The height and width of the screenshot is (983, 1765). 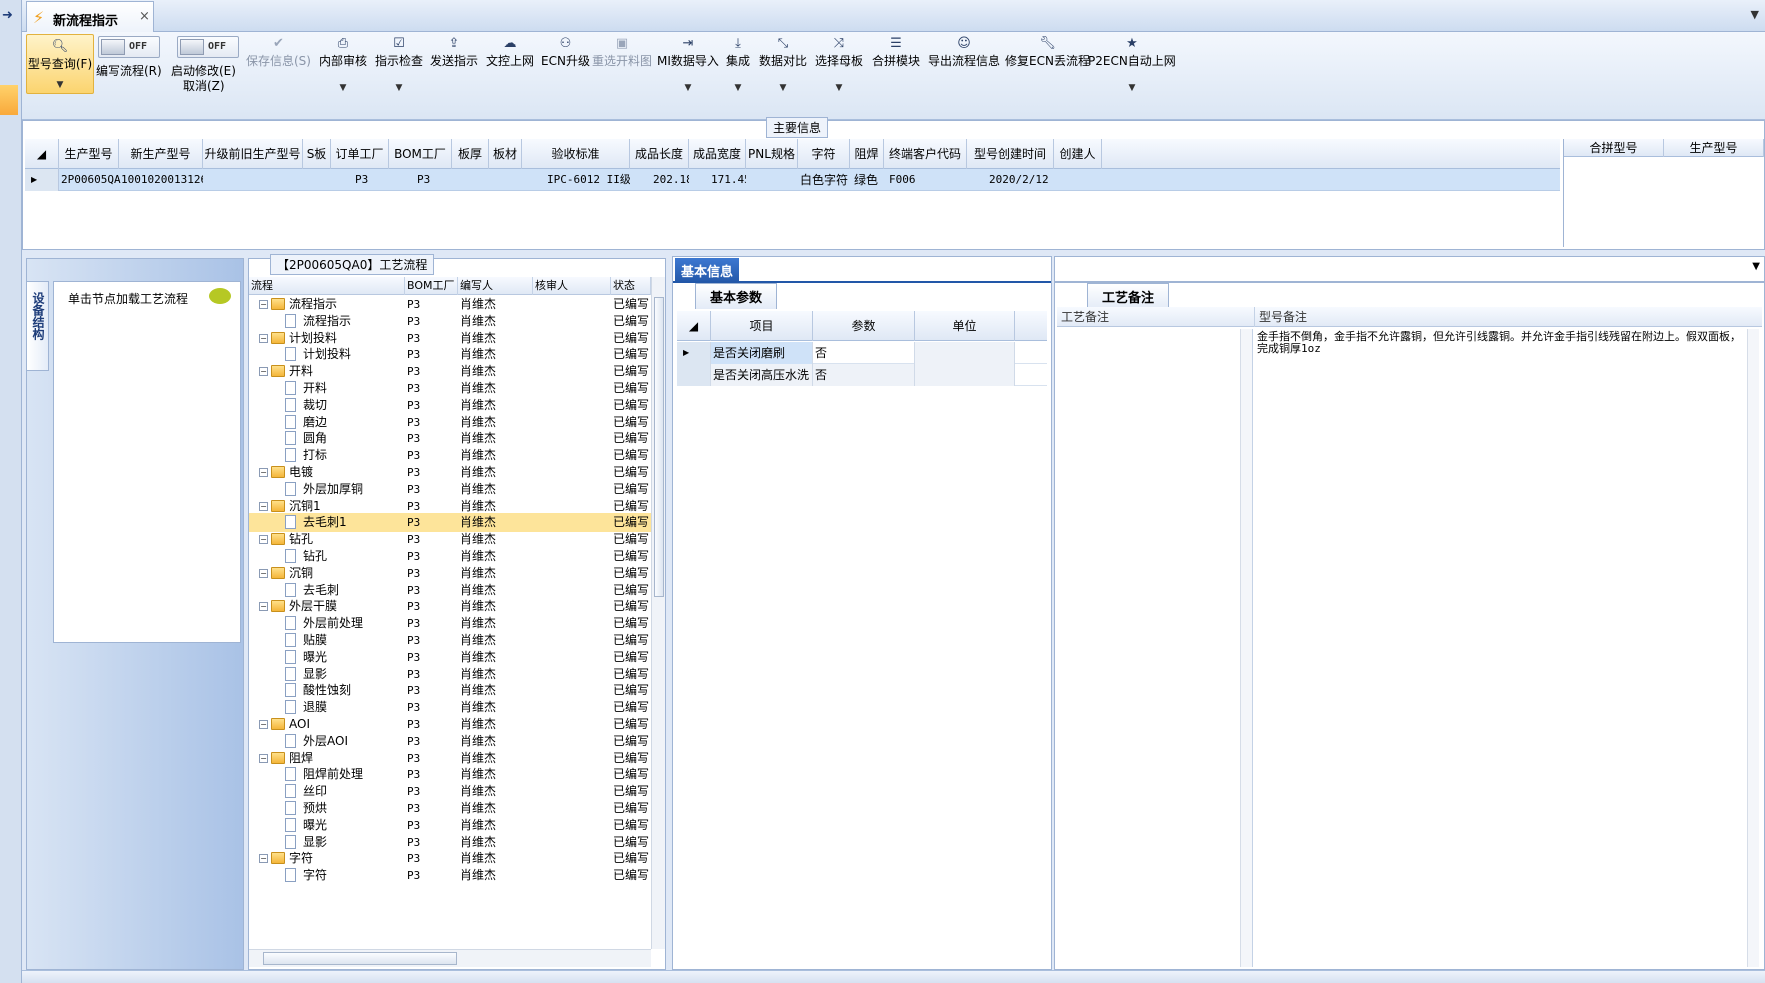 What do you see at coordinates (867, 154) in the screenshot?
I see `column-header: 阻焊` at bounding box center [867, 154].